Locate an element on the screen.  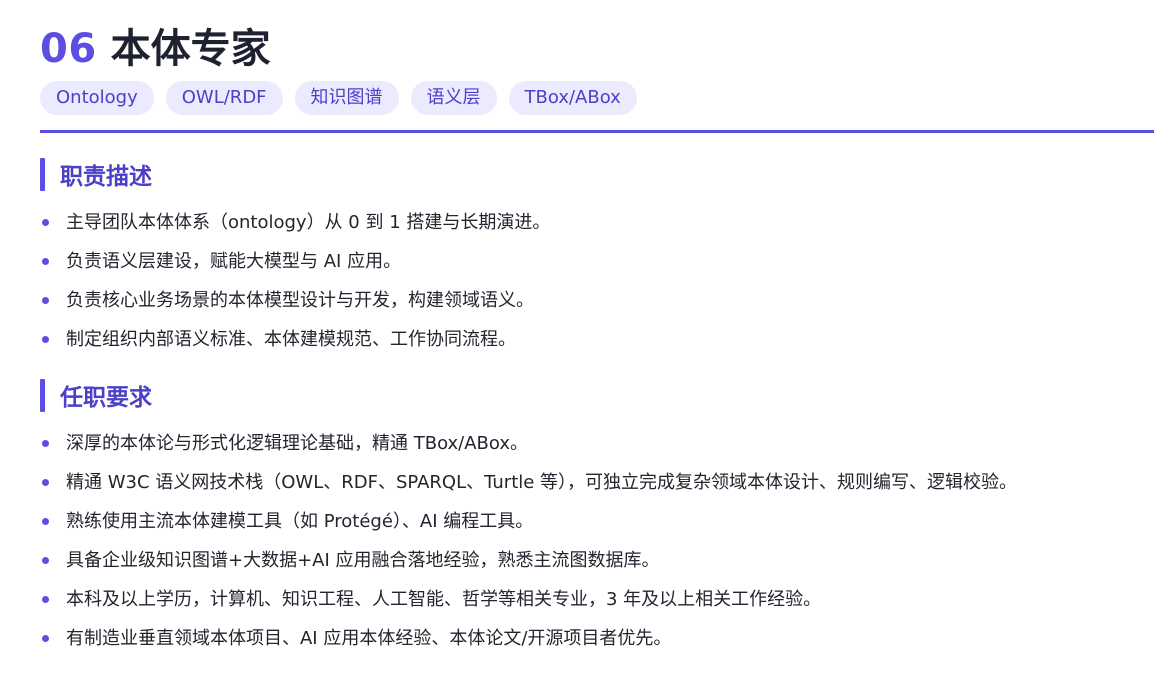
list-item-text: 主导团队本体体系（ontology）从 0 到 1 搭建与长期演进。 is located at coordinates (308, 222).